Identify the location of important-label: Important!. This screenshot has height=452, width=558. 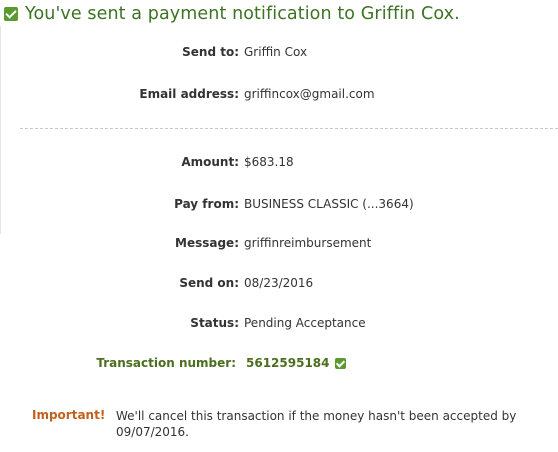
(69, 415).